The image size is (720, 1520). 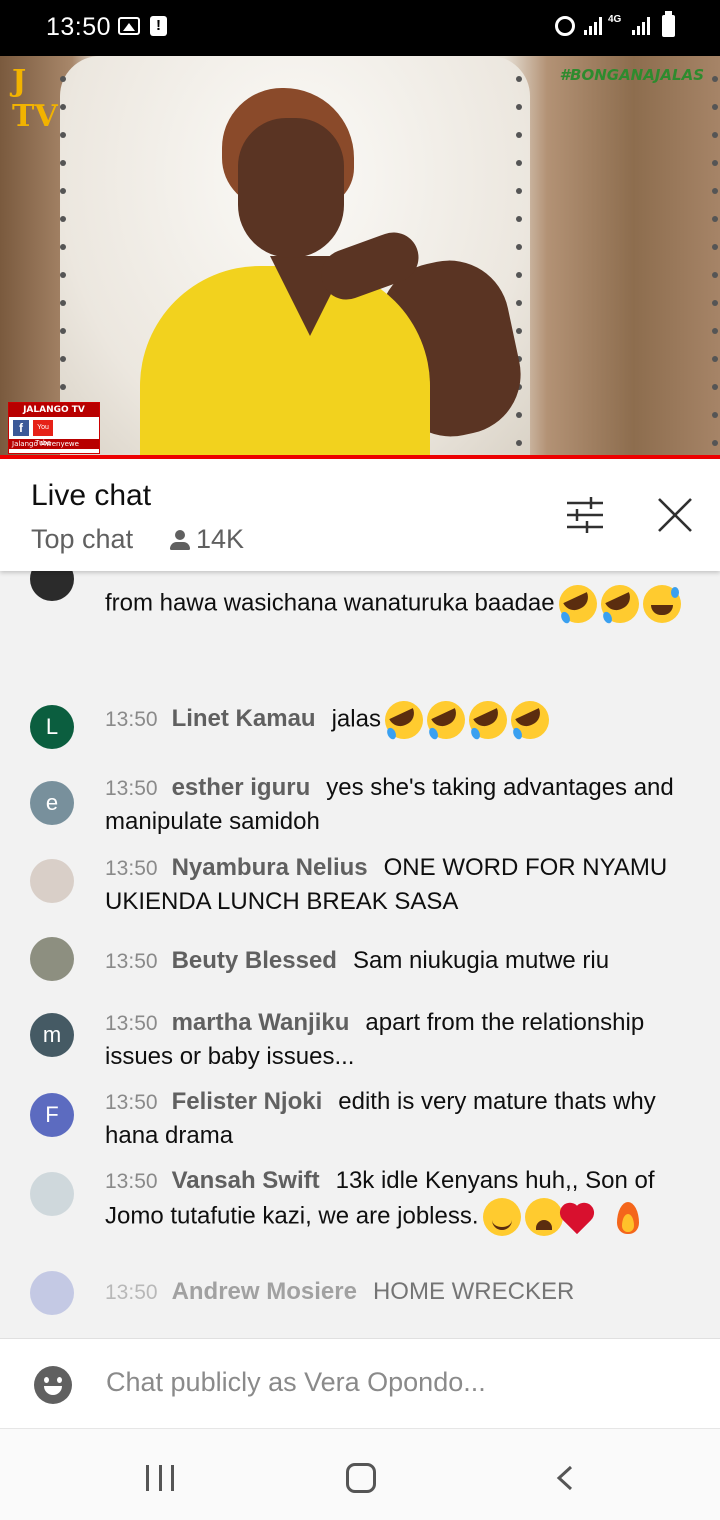 What do you see at coordinates (247, 1101) in the screenshot?
I see `message-author: Felister Njoki` at bounding box center [247, 1101].